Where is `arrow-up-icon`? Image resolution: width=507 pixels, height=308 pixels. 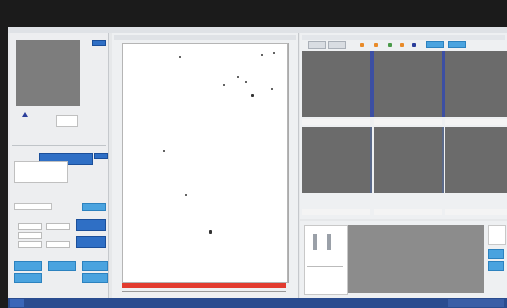 arrow-up-icon is located at coordinates (25, 114).